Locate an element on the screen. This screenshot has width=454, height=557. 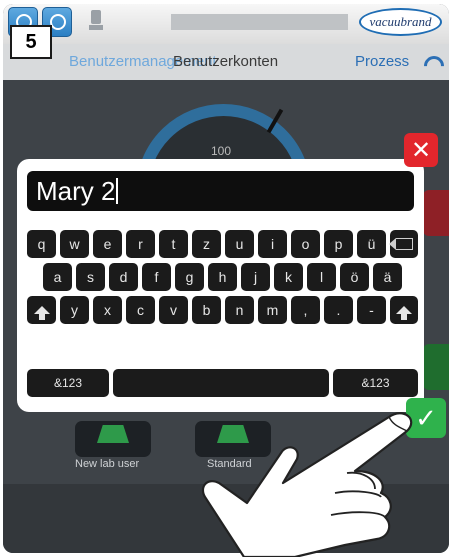
key-g: g is located at coordinates (189, 277).